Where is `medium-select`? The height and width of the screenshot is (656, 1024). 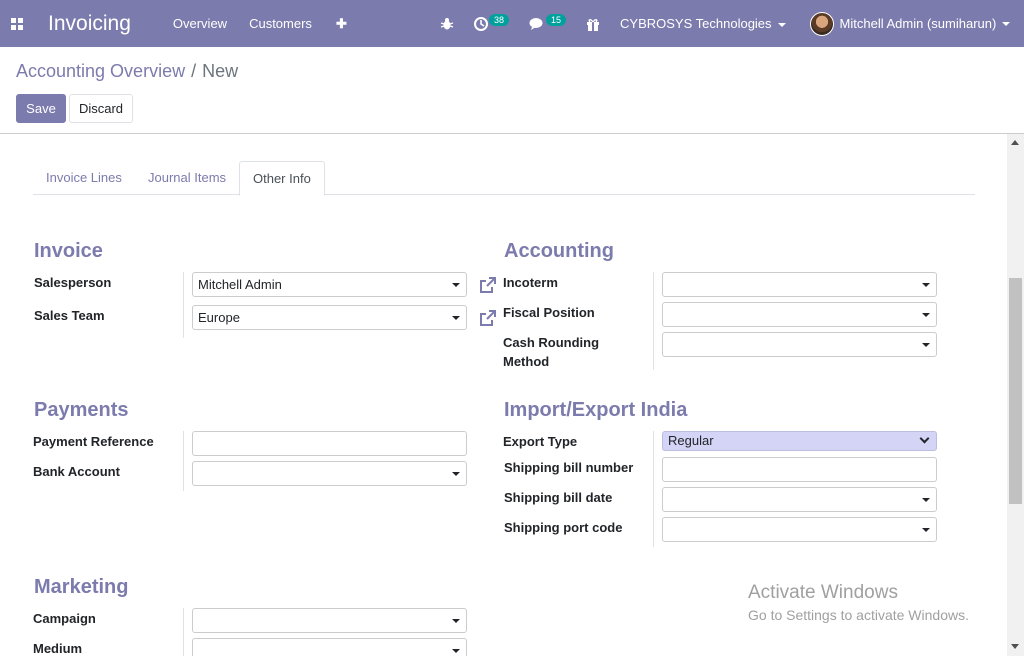
medium-select is located at coordinates (329, 647).